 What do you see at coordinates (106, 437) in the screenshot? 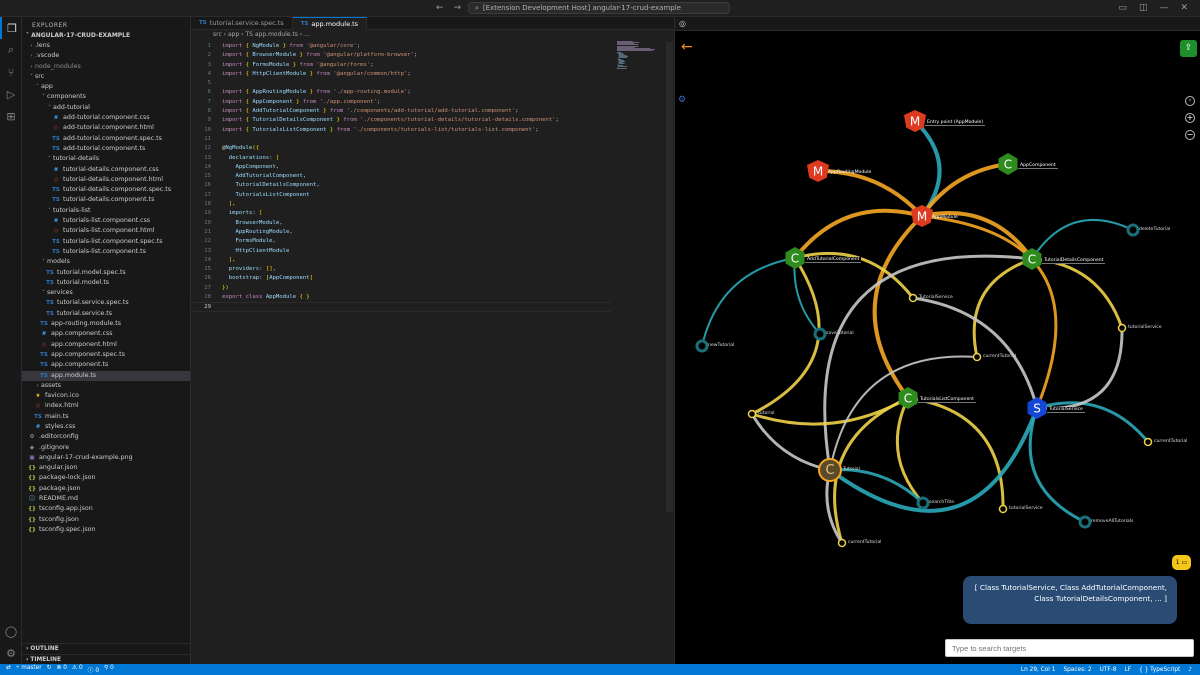
I see `tree-file: ⚙ .editorconfig` at bounding box center [106, 437].